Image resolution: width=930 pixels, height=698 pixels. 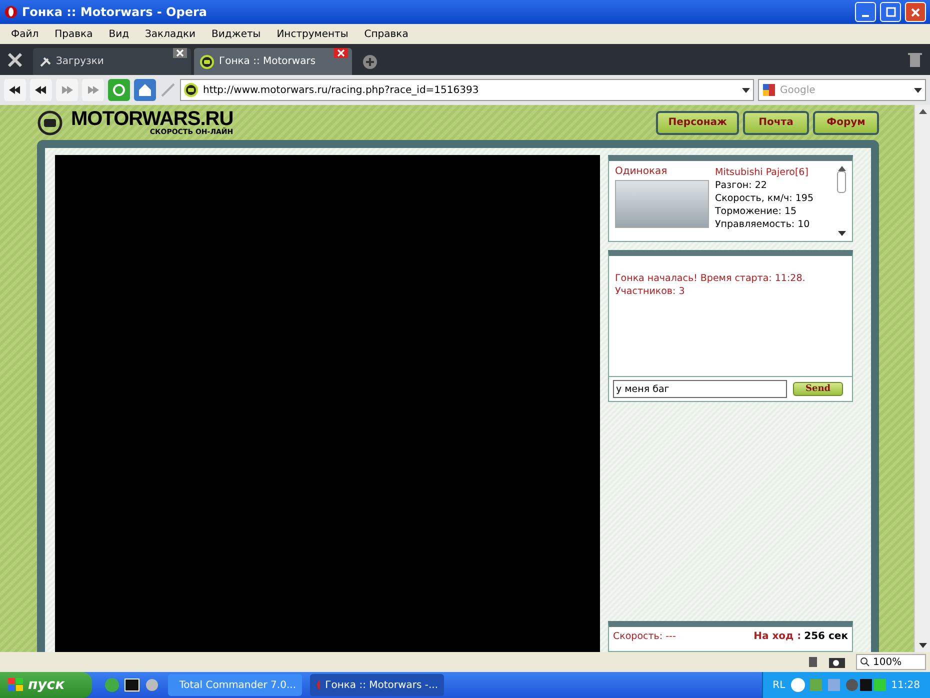 What do you see at coordinates (467, 90) in the screenshot?
I see `address-field: http://www.motorwars.ru/racing.php?race_id=1516393` at bounding box center [467, 90].